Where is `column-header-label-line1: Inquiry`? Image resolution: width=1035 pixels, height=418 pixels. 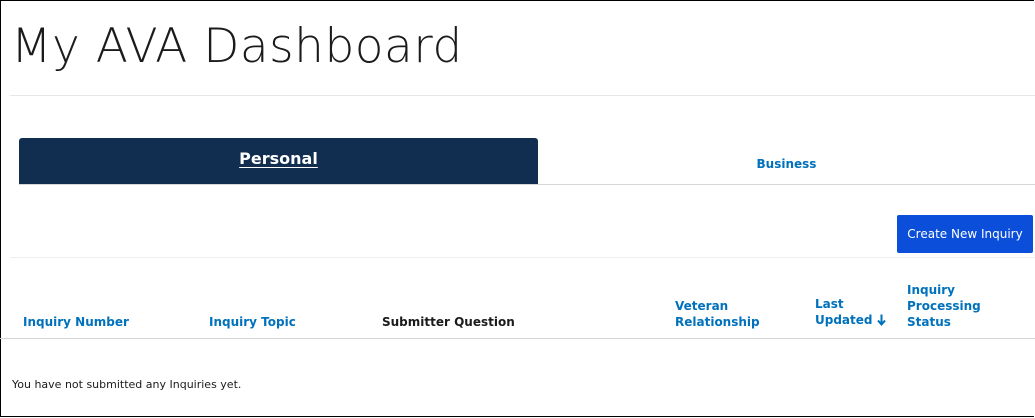
column-header-label-line1: Inquiry is located at coordinates (931, 290).